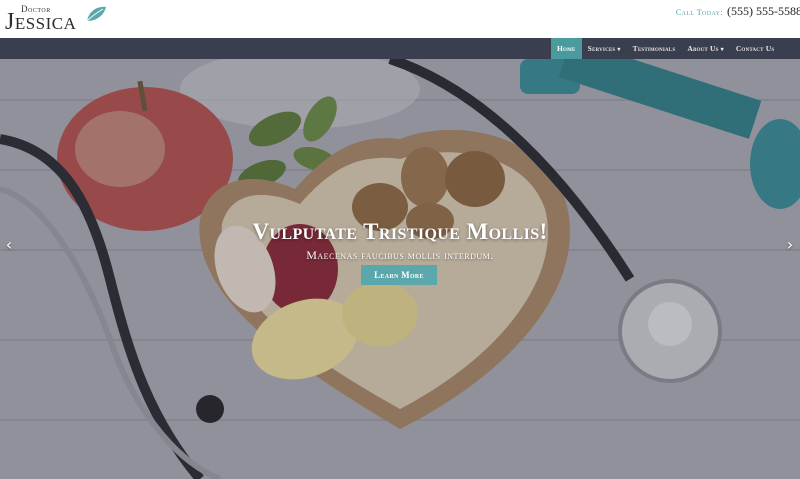  I want to click on phone-number: (555) 555-5588, so click(763, 11).